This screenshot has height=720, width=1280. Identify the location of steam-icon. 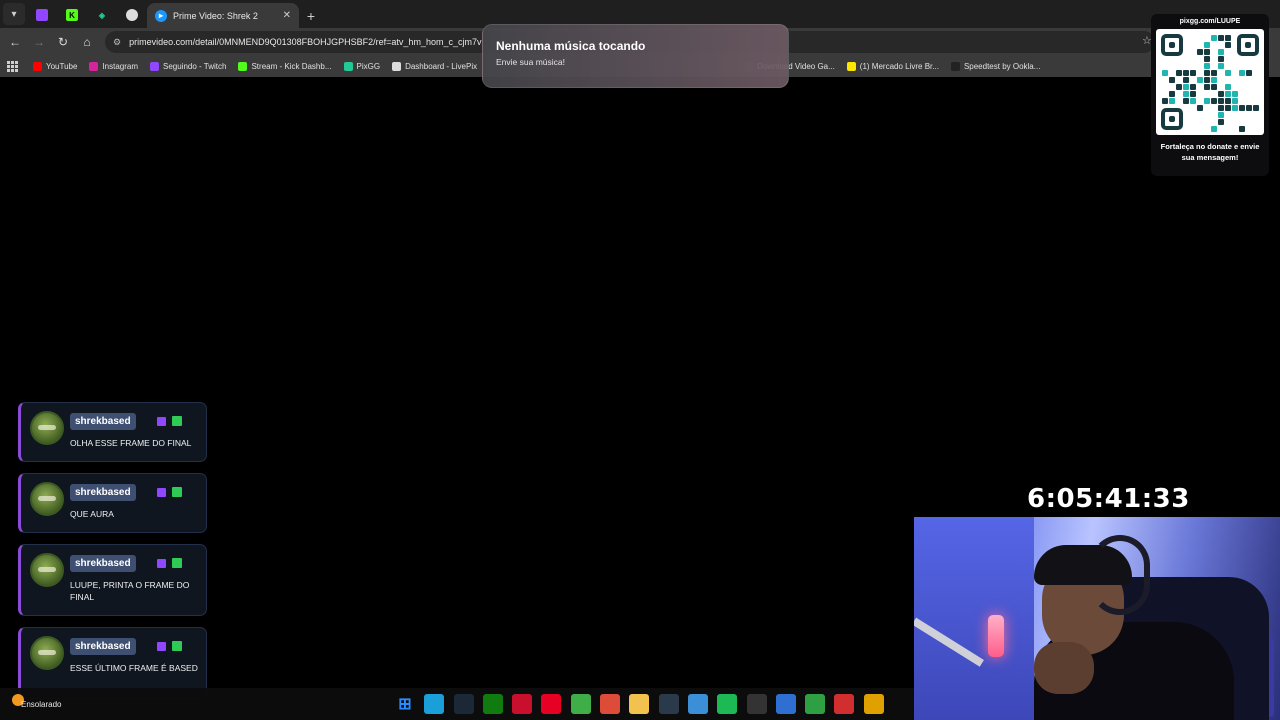
(463, 704).